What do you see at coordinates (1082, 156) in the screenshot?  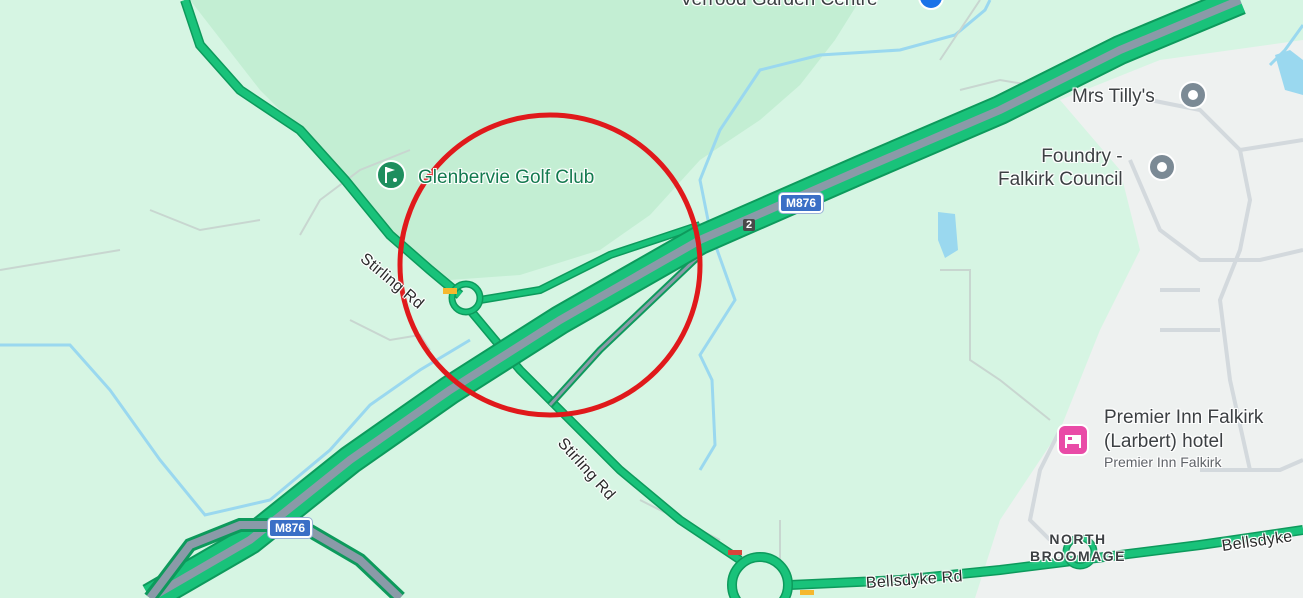 I see `foundry-label-line1: Foundry -` at bounding box center [1082, 156].